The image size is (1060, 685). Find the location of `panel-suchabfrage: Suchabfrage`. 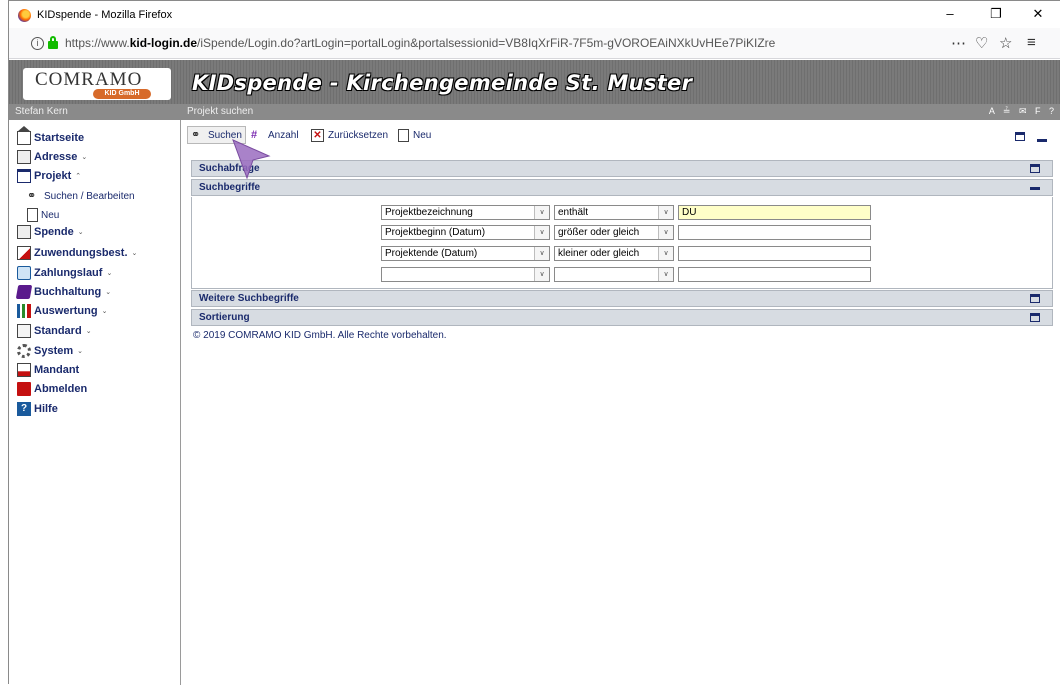

panel-suchabfrage: Suchabfrage is located at coordinates (622, 168).